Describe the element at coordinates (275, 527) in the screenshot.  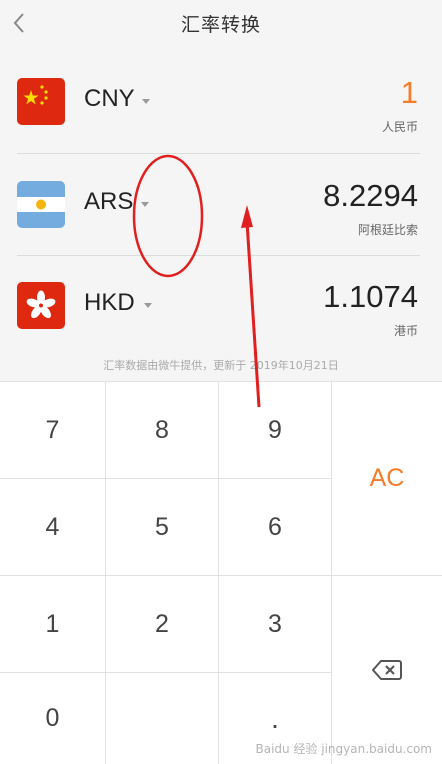
I see `key-6: 6` at that location.